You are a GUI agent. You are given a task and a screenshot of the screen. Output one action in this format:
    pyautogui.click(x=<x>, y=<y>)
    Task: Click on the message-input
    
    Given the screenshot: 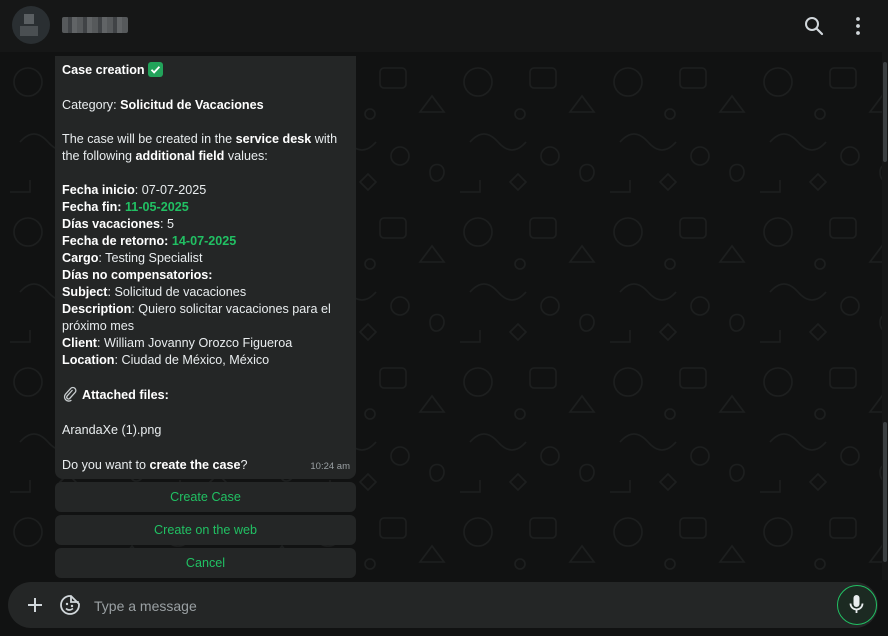 What is the action you would take?
    pyautogui.click(x=444, y=606)
    